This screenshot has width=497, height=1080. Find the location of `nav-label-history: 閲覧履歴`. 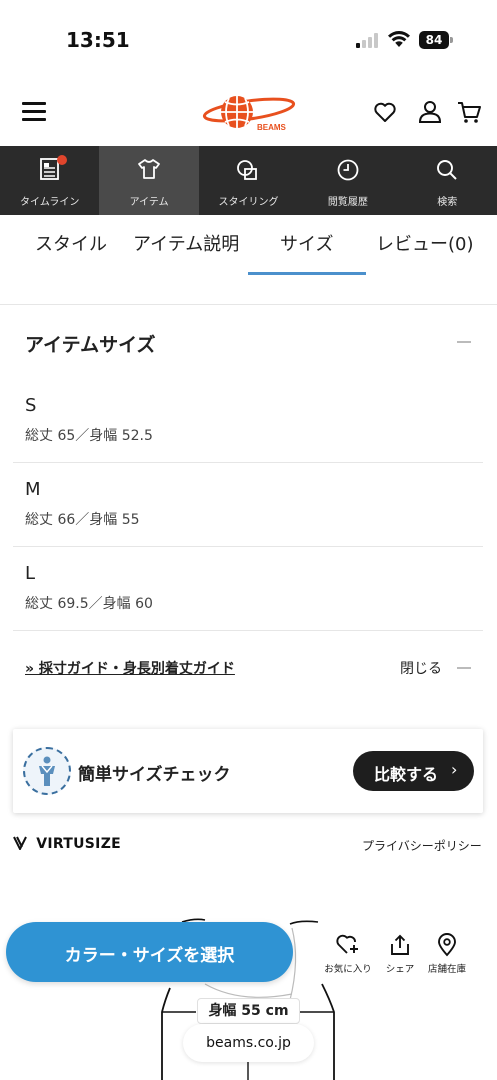

nav-label-history: 閲覧履歴 is located at coordinates (347, 202).